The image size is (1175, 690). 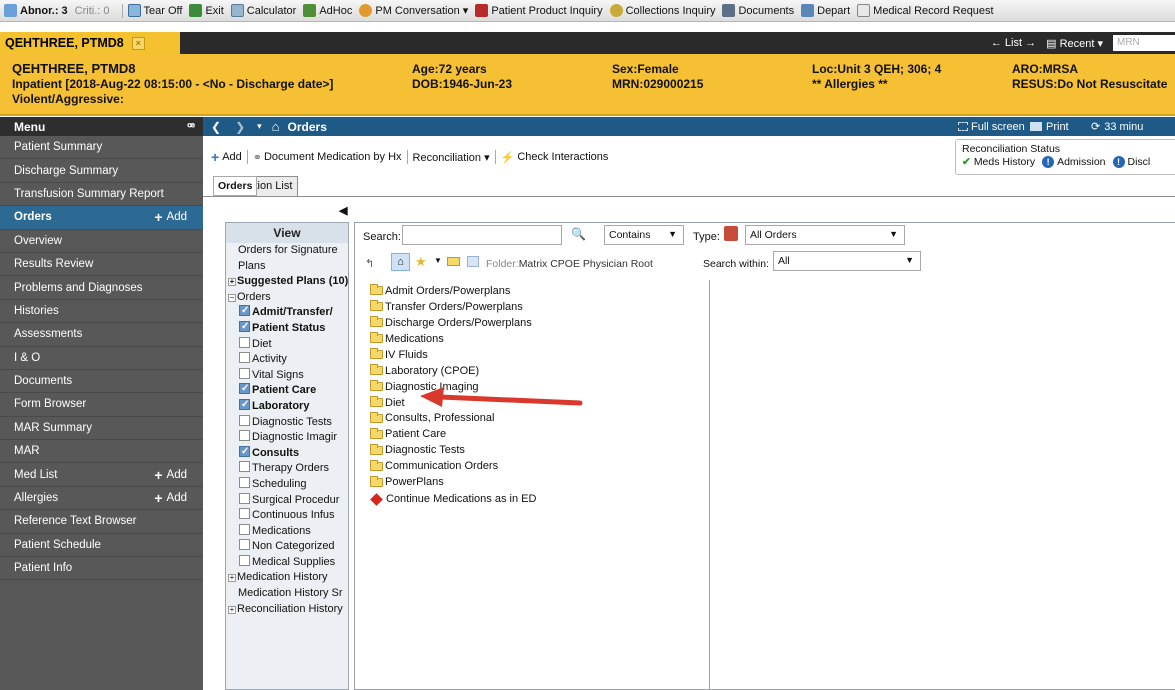 What do you see at coordinates (1074, 43) in the screenshot?
I see `recent-dropdown: ▤ Recent ▾` at bounding box center [1074, 43].